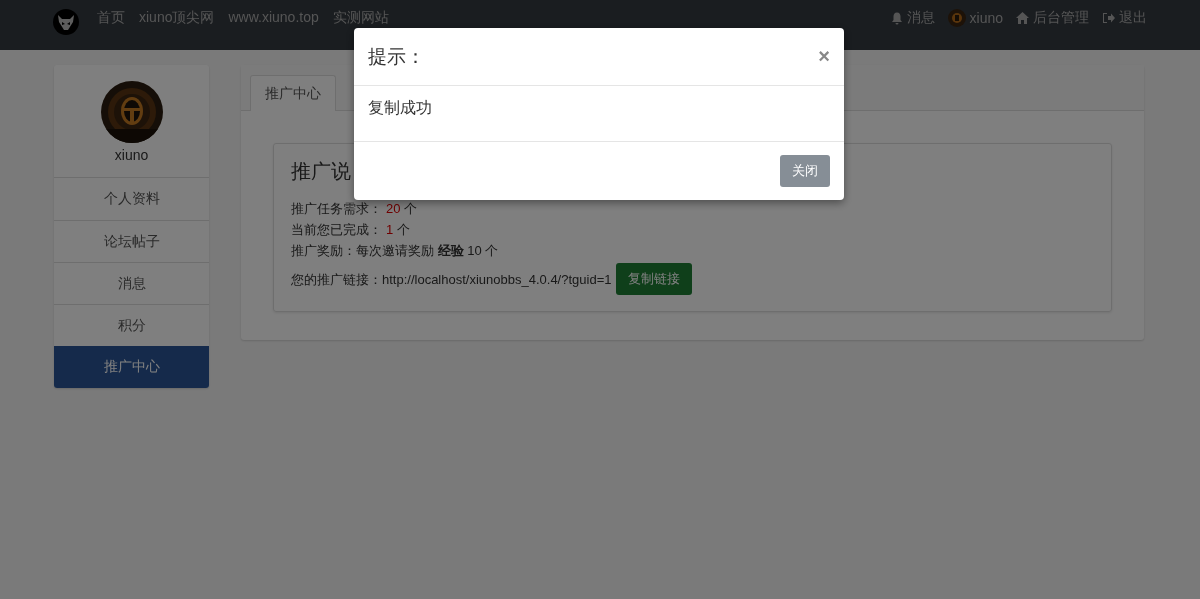 This screenshot has width=1200, height=599. Describe the element at coordinates (131, 367) in the screenshot. I see `sidebar-item: 推广中心` at that location.